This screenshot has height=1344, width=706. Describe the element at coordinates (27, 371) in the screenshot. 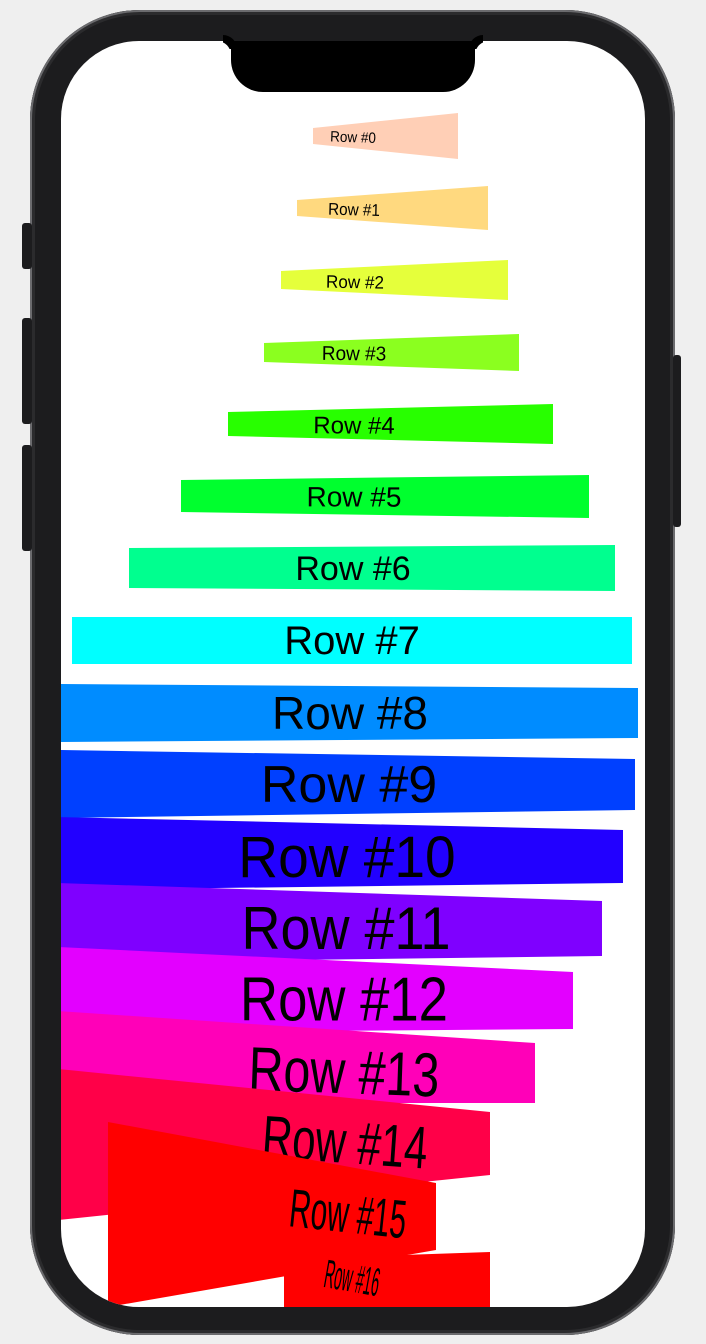

I see `volume-up-button` at that location.